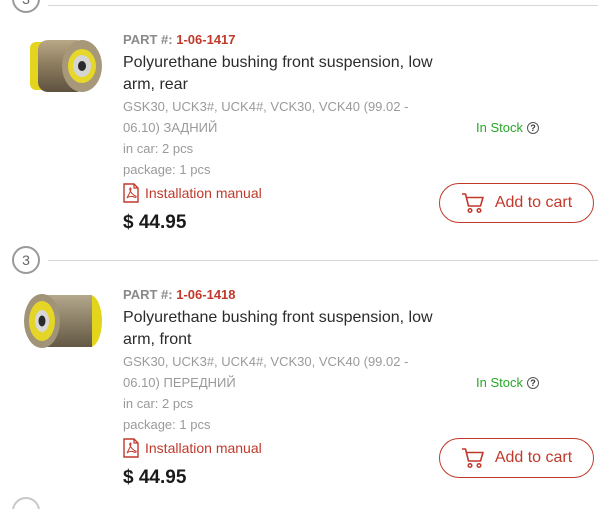 The width and height of the screenshot is (608, 509). Describe the element at coordinates (205, 294) in the screenshot. I see `part-number-value: 1-06-1418` at that location.